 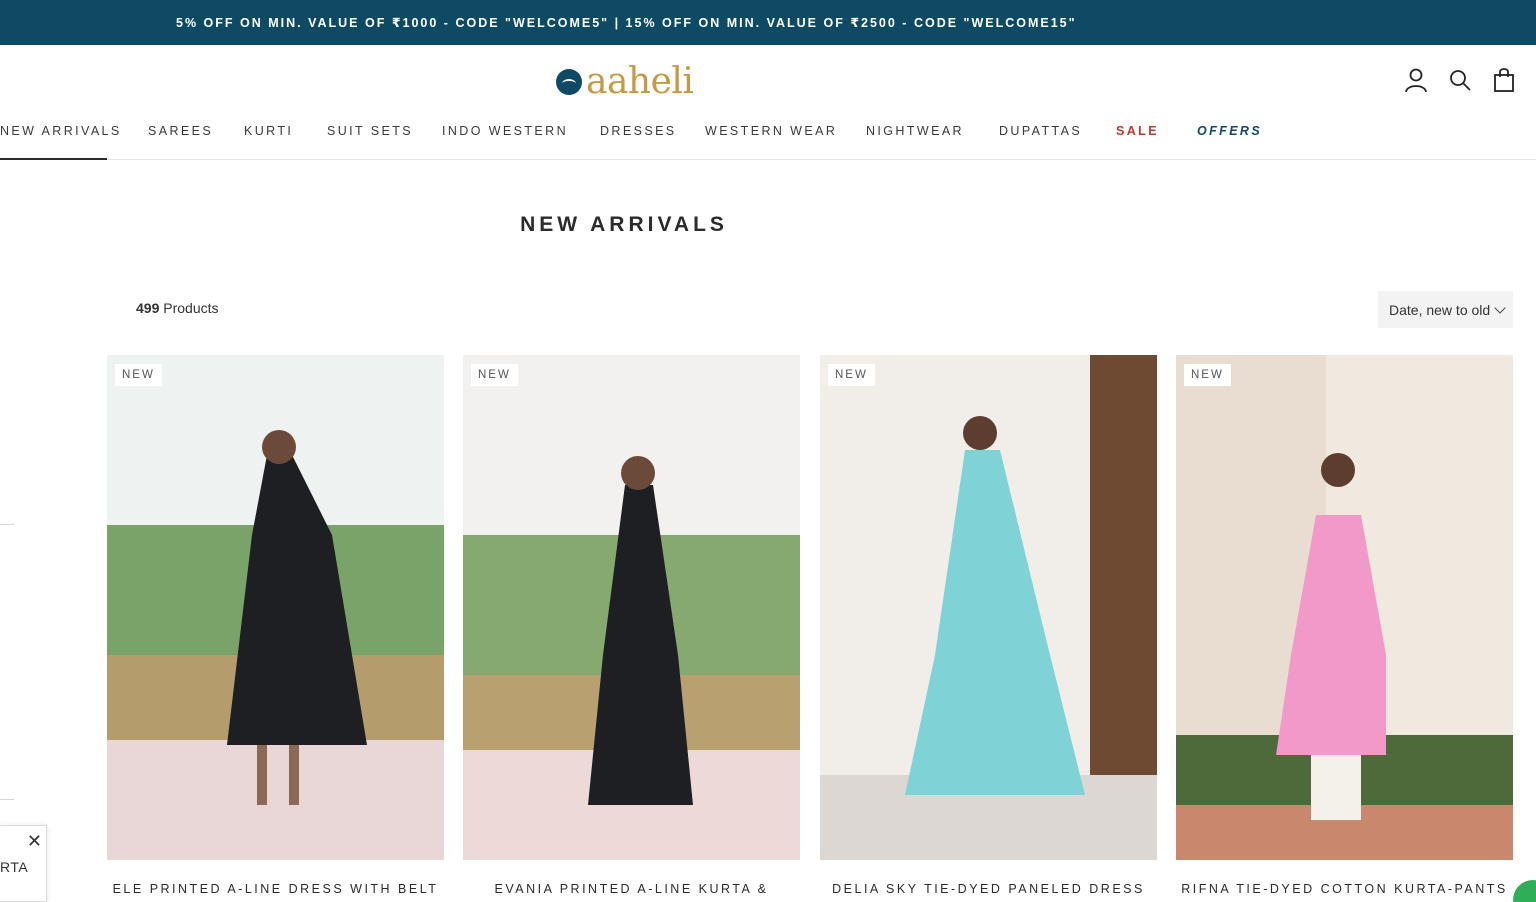 I want to click on product-title: EVANIA PRINTED A-LINE KURTA &, so click(x=631, y=889).